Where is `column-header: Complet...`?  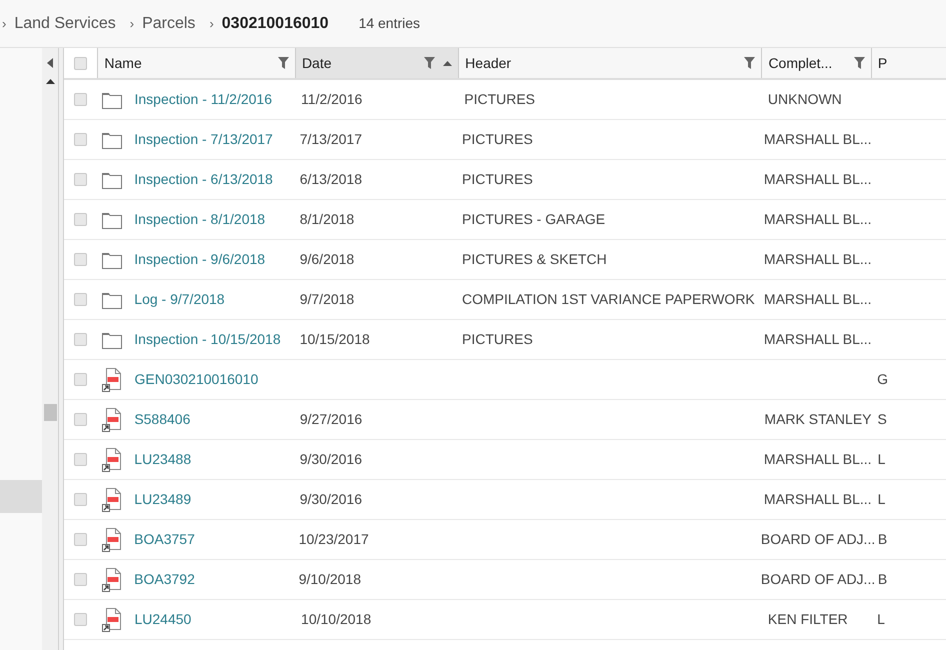
column-header: Complet... is located at coordinates (816, 63).